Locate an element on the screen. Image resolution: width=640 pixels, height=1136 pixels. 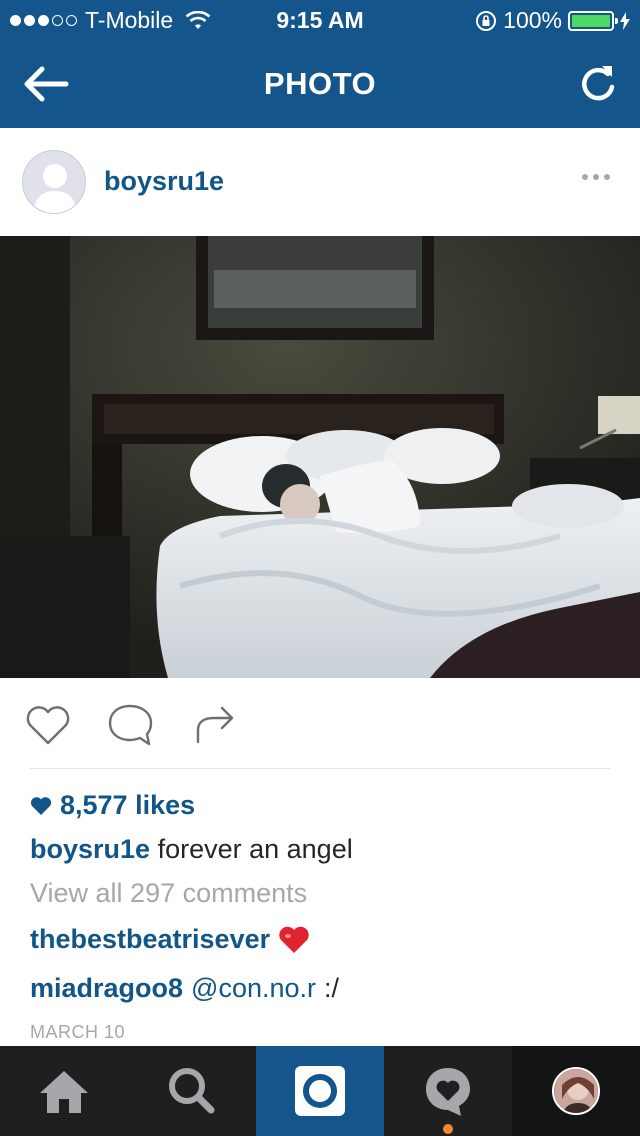
profile-avatar is located at coordinates (576, 1091).